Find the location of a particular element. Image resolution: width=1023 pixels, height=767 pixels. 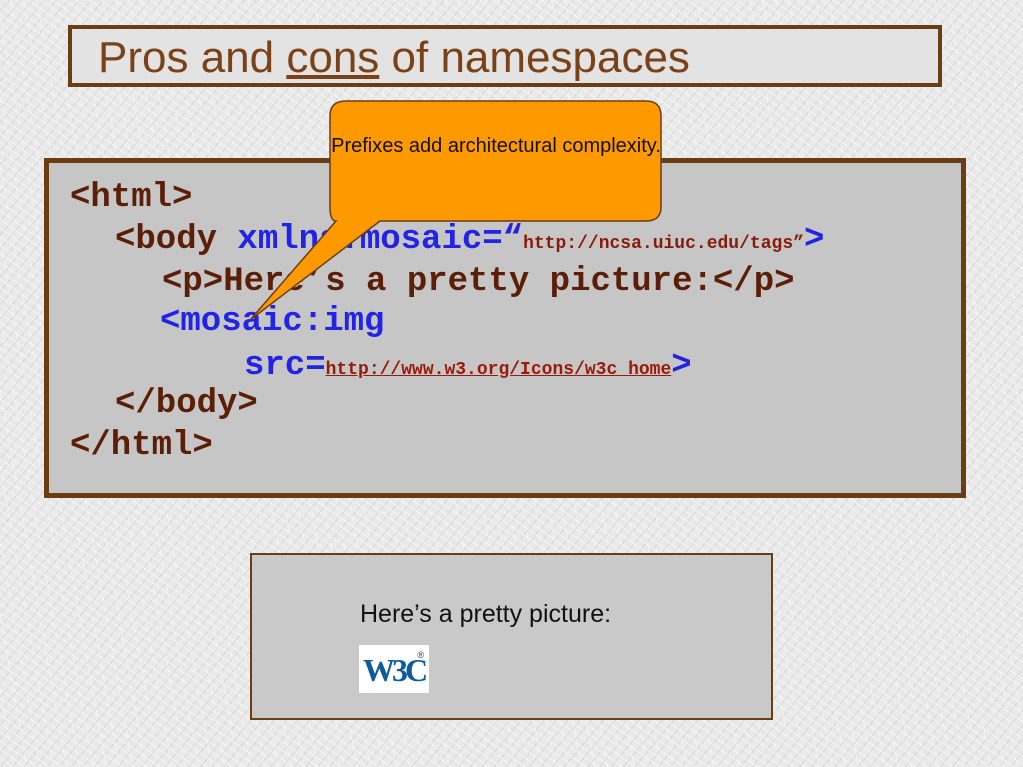

callout-text: Prefixes add architectural complexity. is located at coordinates (496, 146).